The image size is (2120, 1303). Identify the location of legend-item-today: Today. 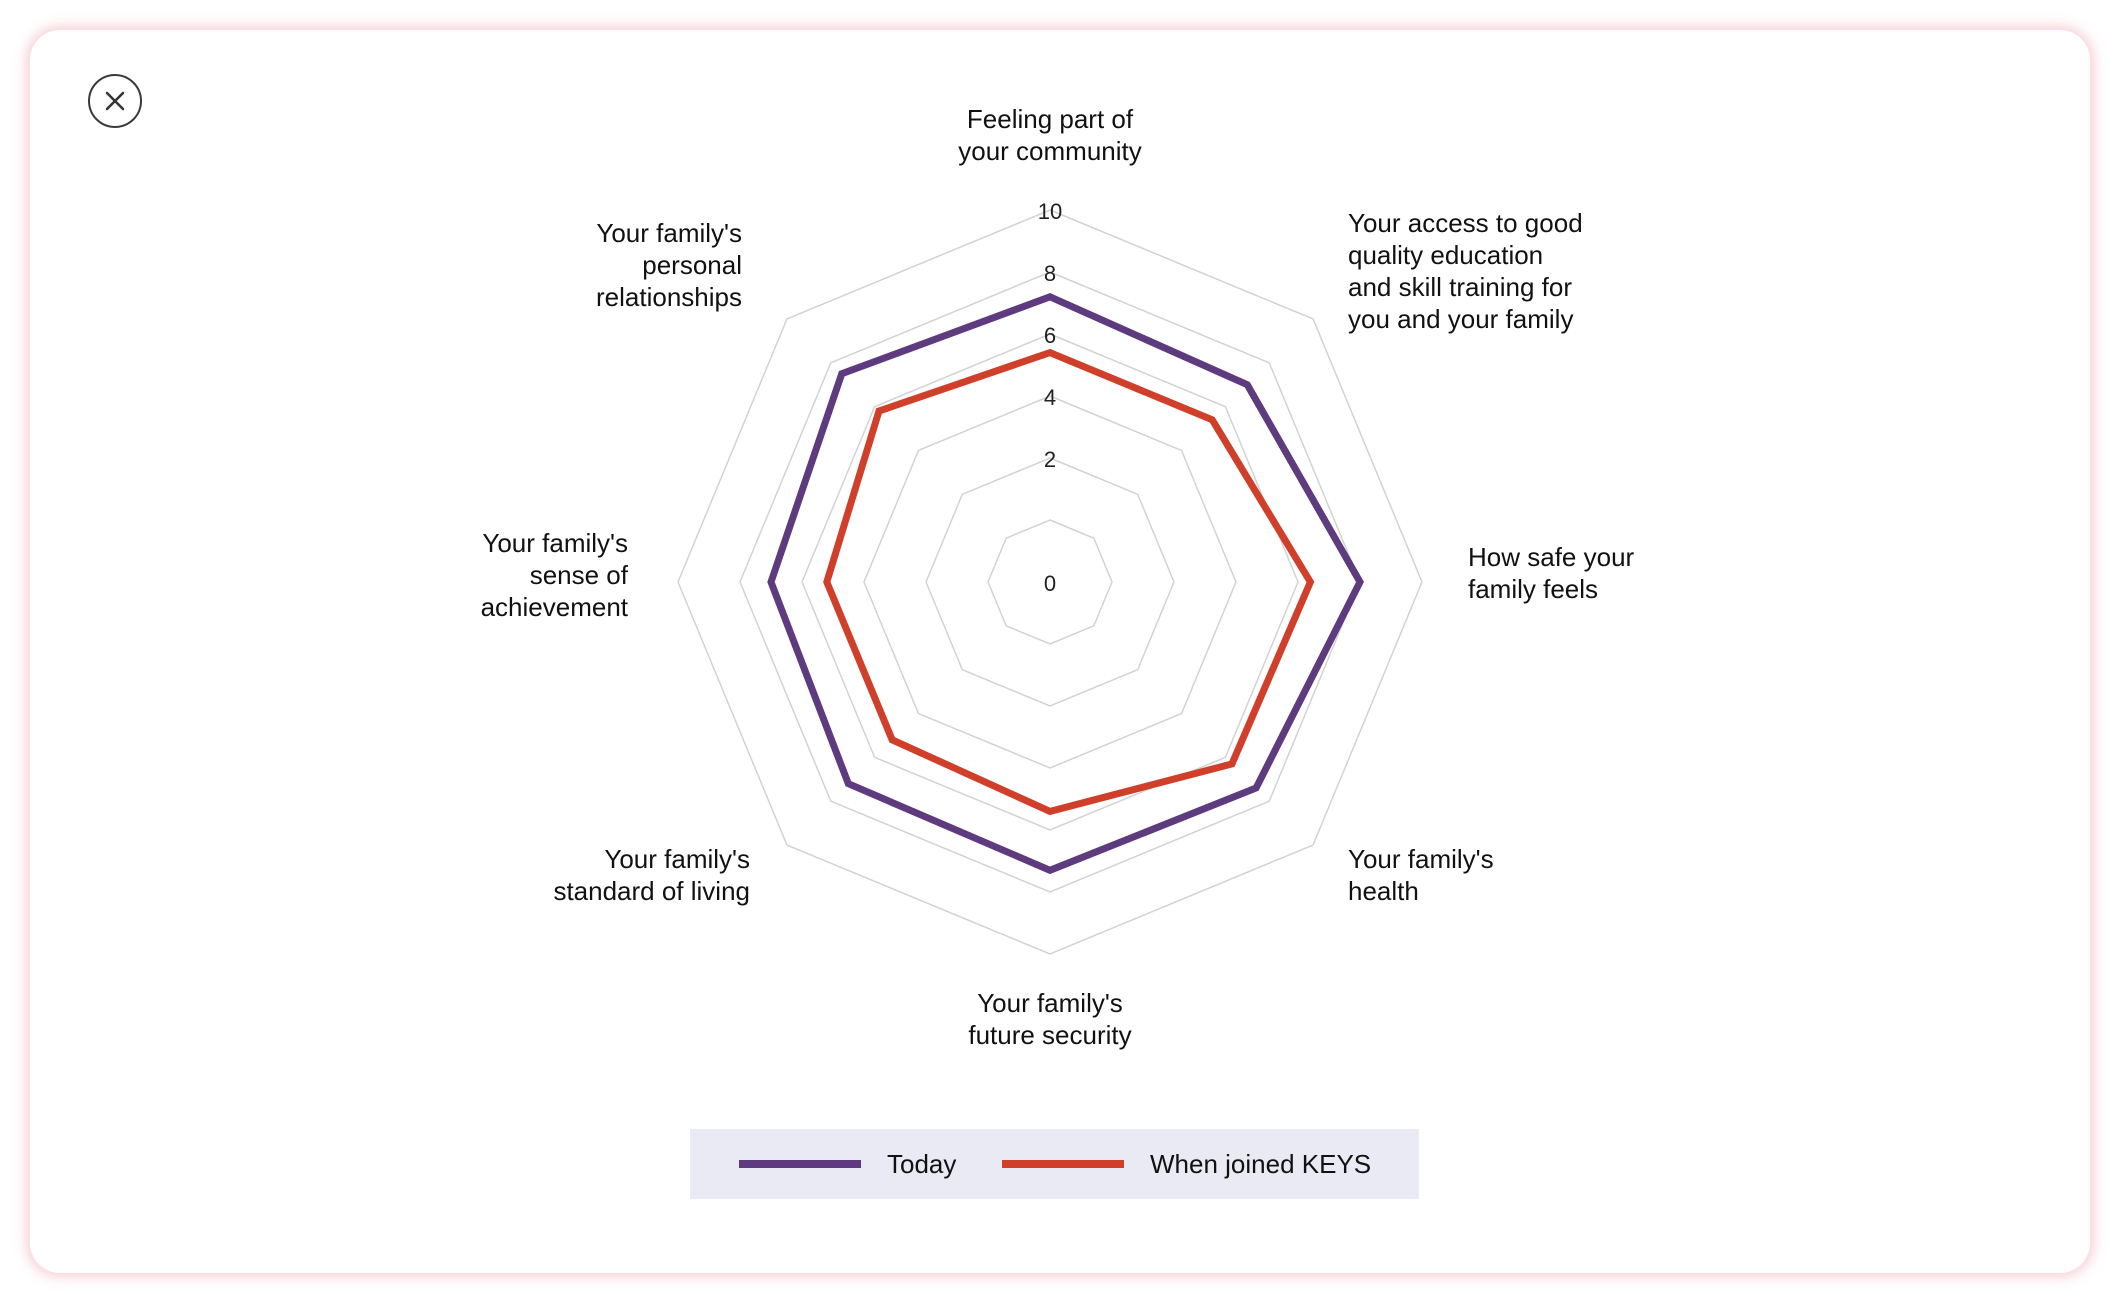
(847, 1164).